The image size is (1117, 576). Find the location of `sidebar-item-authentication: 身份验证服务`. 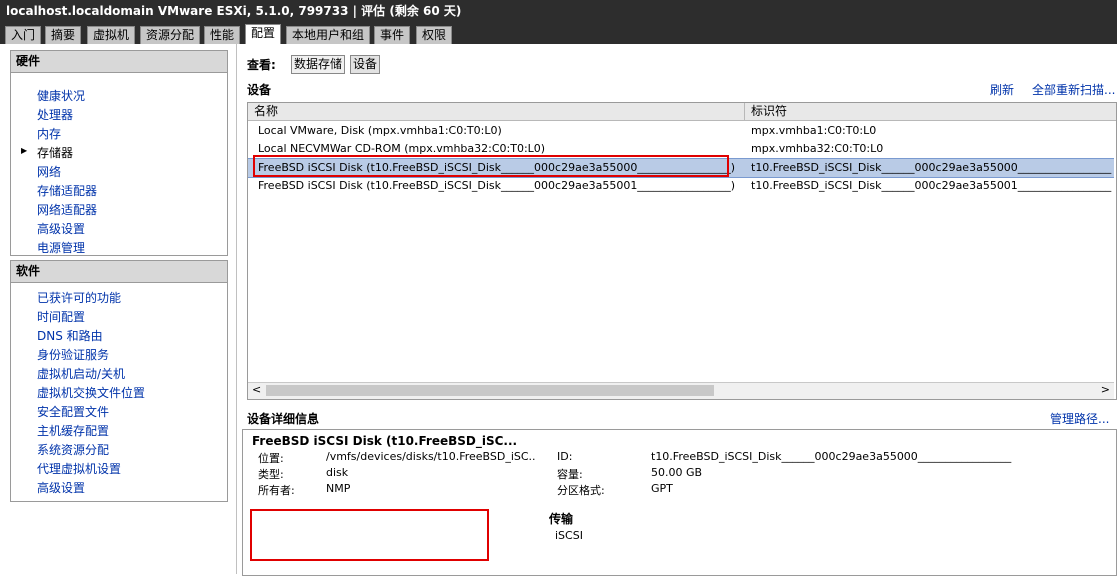

sidebar-item-authentication: 身份验证服务 is located at coordinates (73, 354).